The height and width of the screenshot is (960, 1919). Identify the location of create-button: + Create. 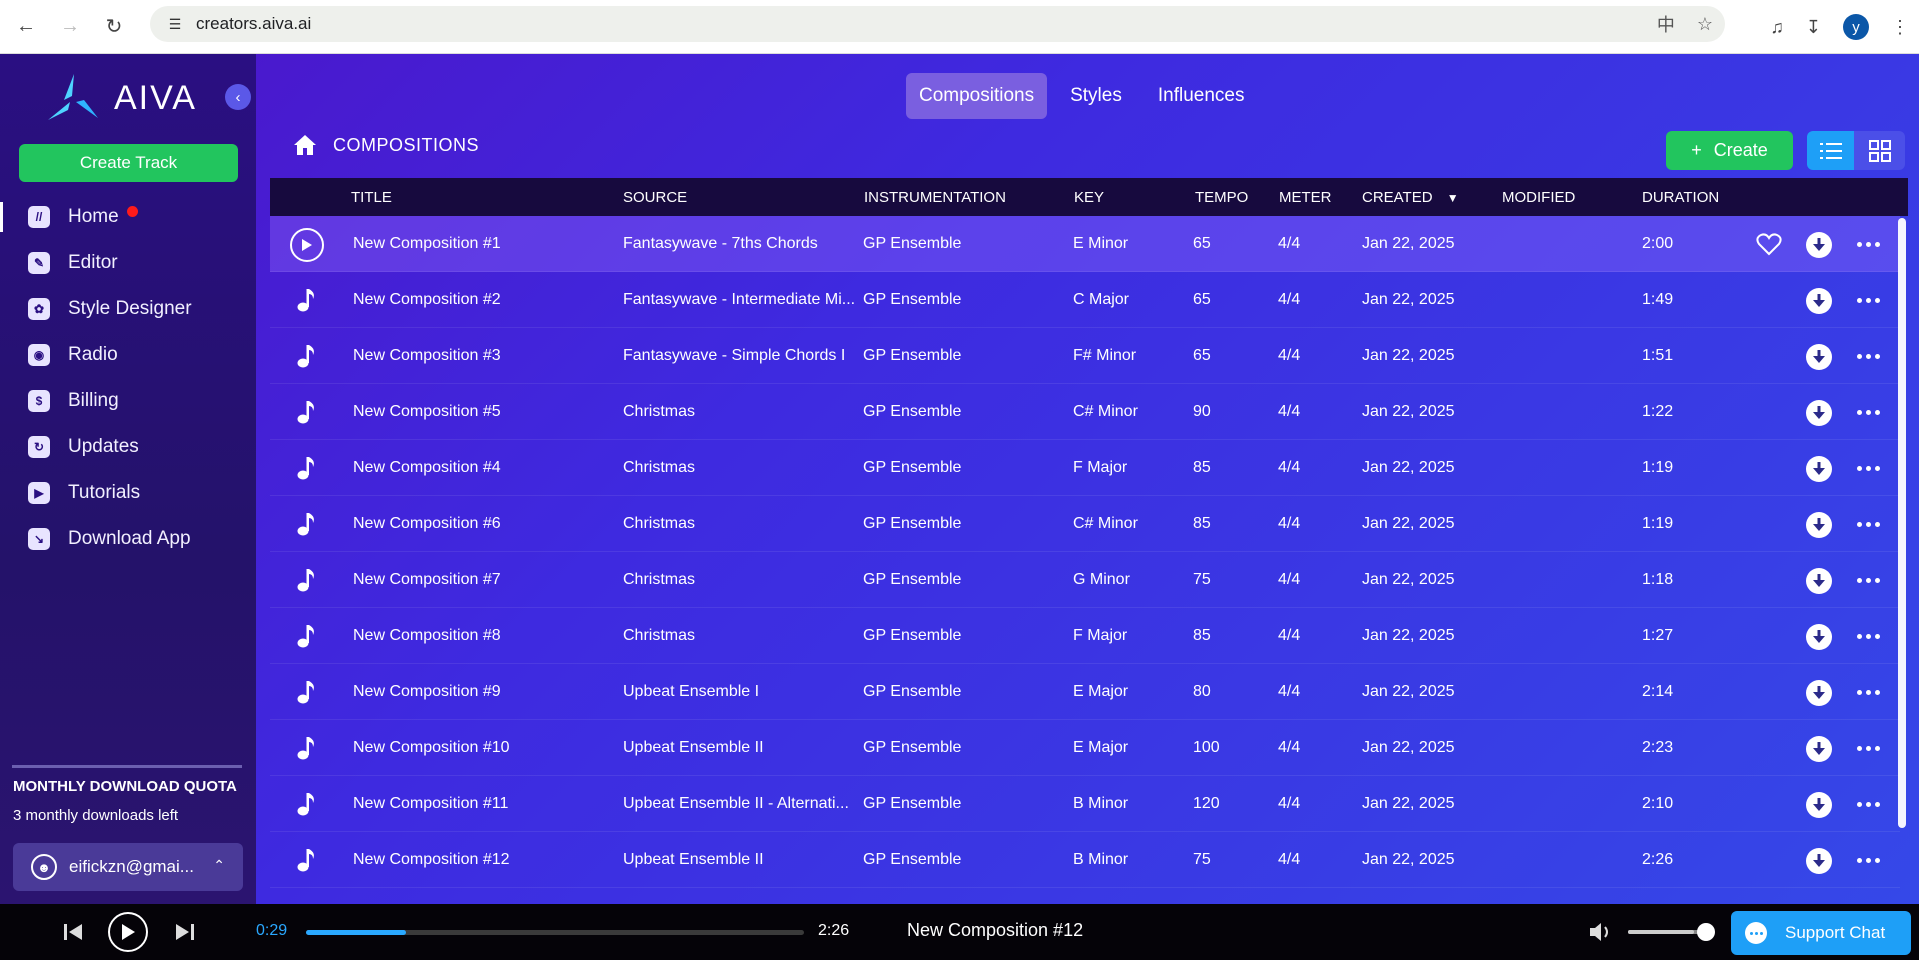
(1729, 150).